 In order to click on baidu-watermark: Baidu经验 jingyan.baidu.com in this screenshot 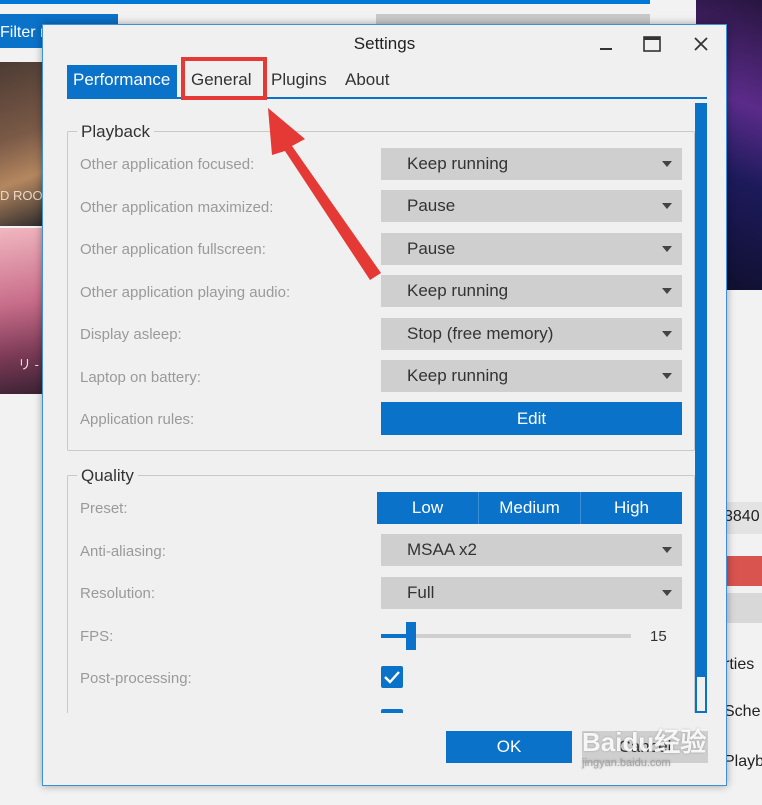, I will do `click(644, 748)`.